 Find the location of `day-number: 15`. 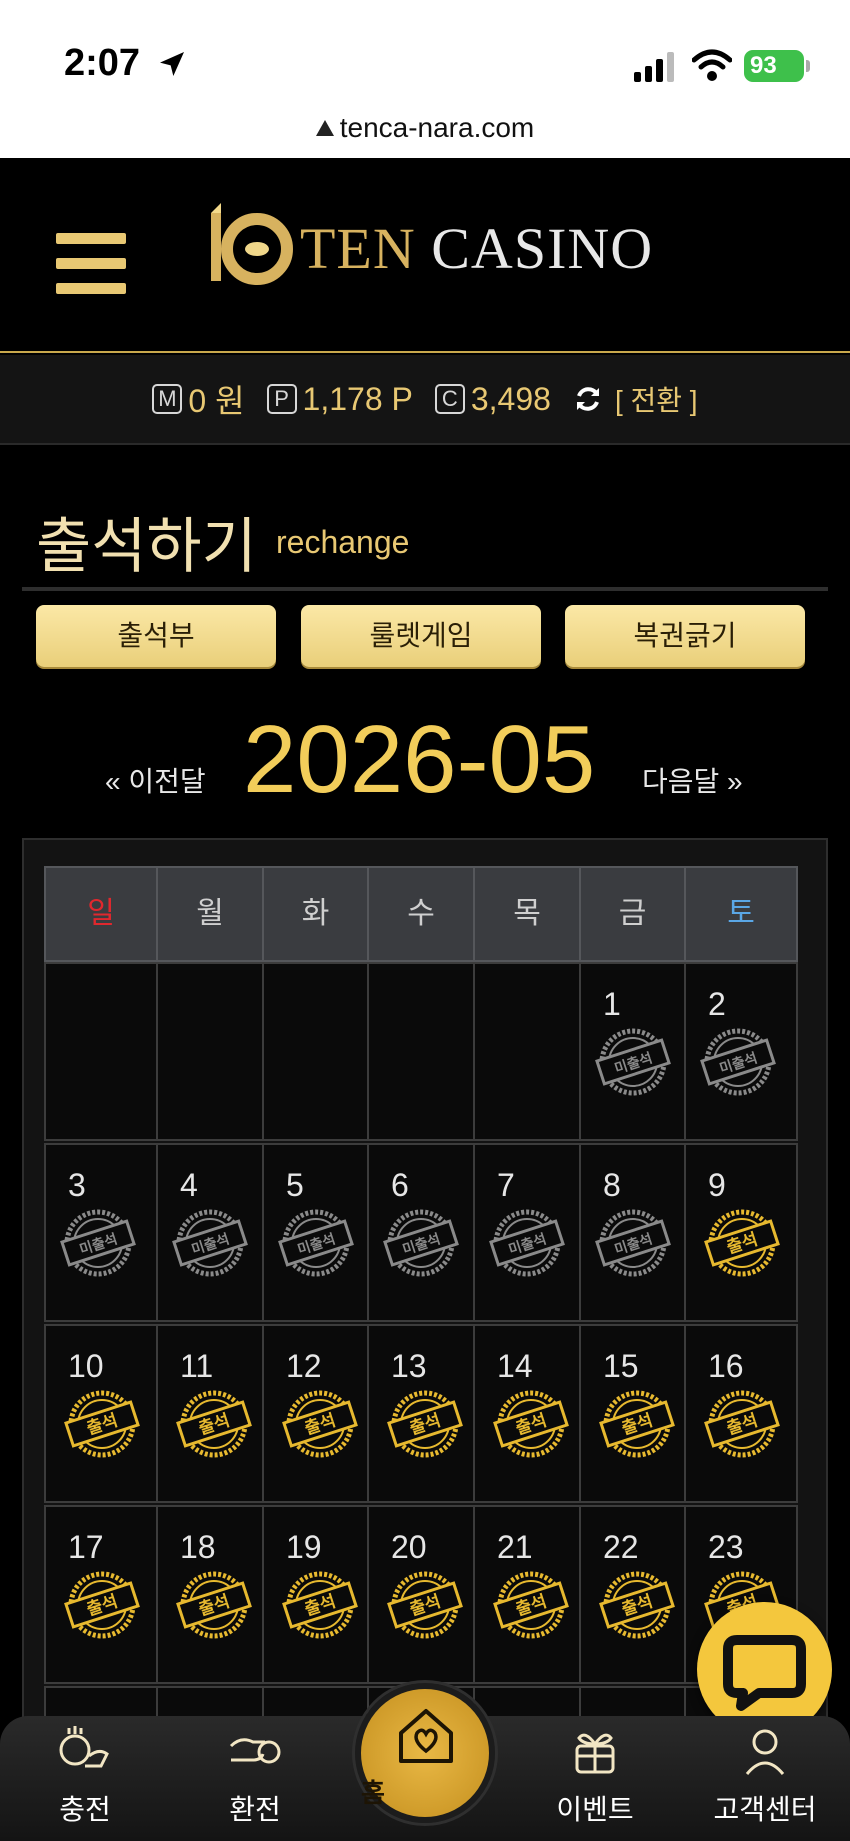

day-number: 15 is located at coordinates (621, 1366).